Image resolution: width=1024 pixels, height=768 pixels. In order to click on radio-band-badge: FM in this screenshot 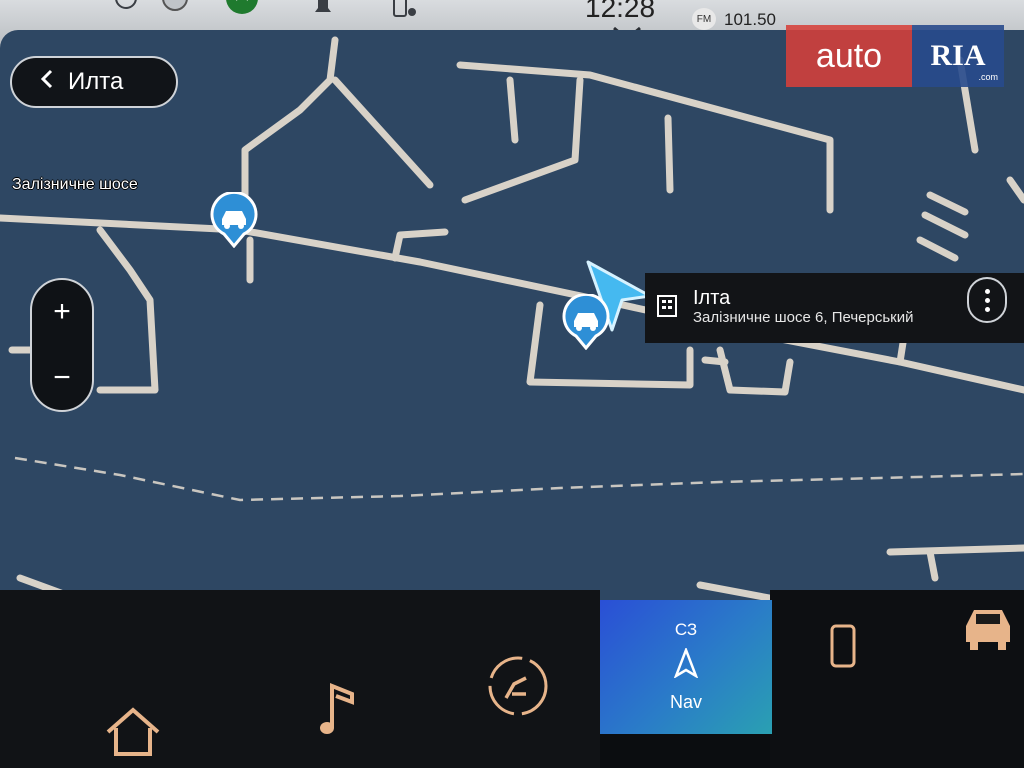, I will do `click(704, 19)`.